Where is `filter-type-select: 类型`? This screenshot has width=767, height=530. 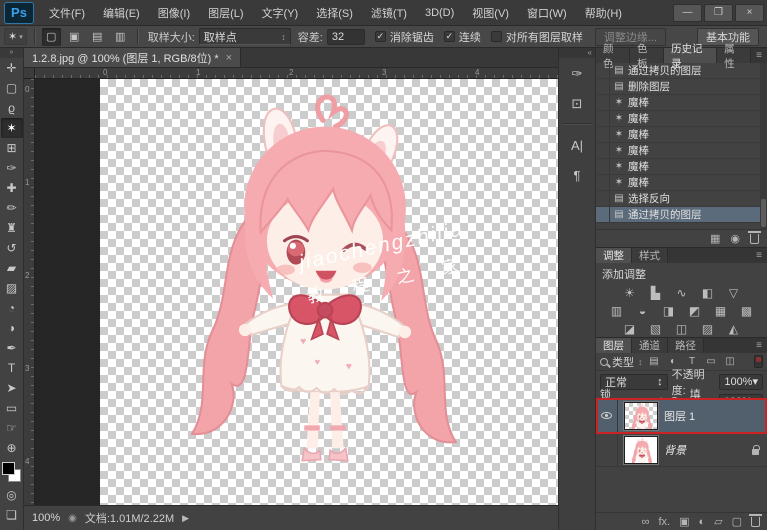 filter-type-select: 类型 is located at coordinates (623, 362).